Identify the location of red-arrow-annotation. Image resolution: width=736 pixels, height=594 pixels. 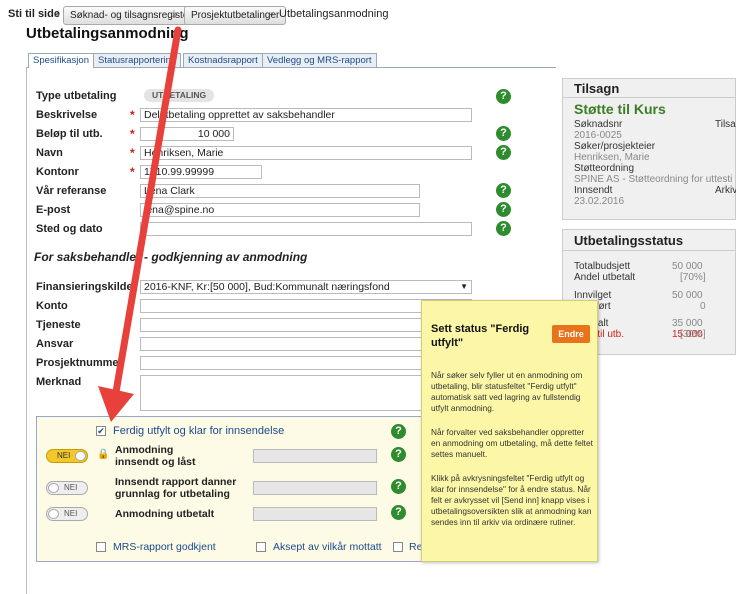
(140, 224).